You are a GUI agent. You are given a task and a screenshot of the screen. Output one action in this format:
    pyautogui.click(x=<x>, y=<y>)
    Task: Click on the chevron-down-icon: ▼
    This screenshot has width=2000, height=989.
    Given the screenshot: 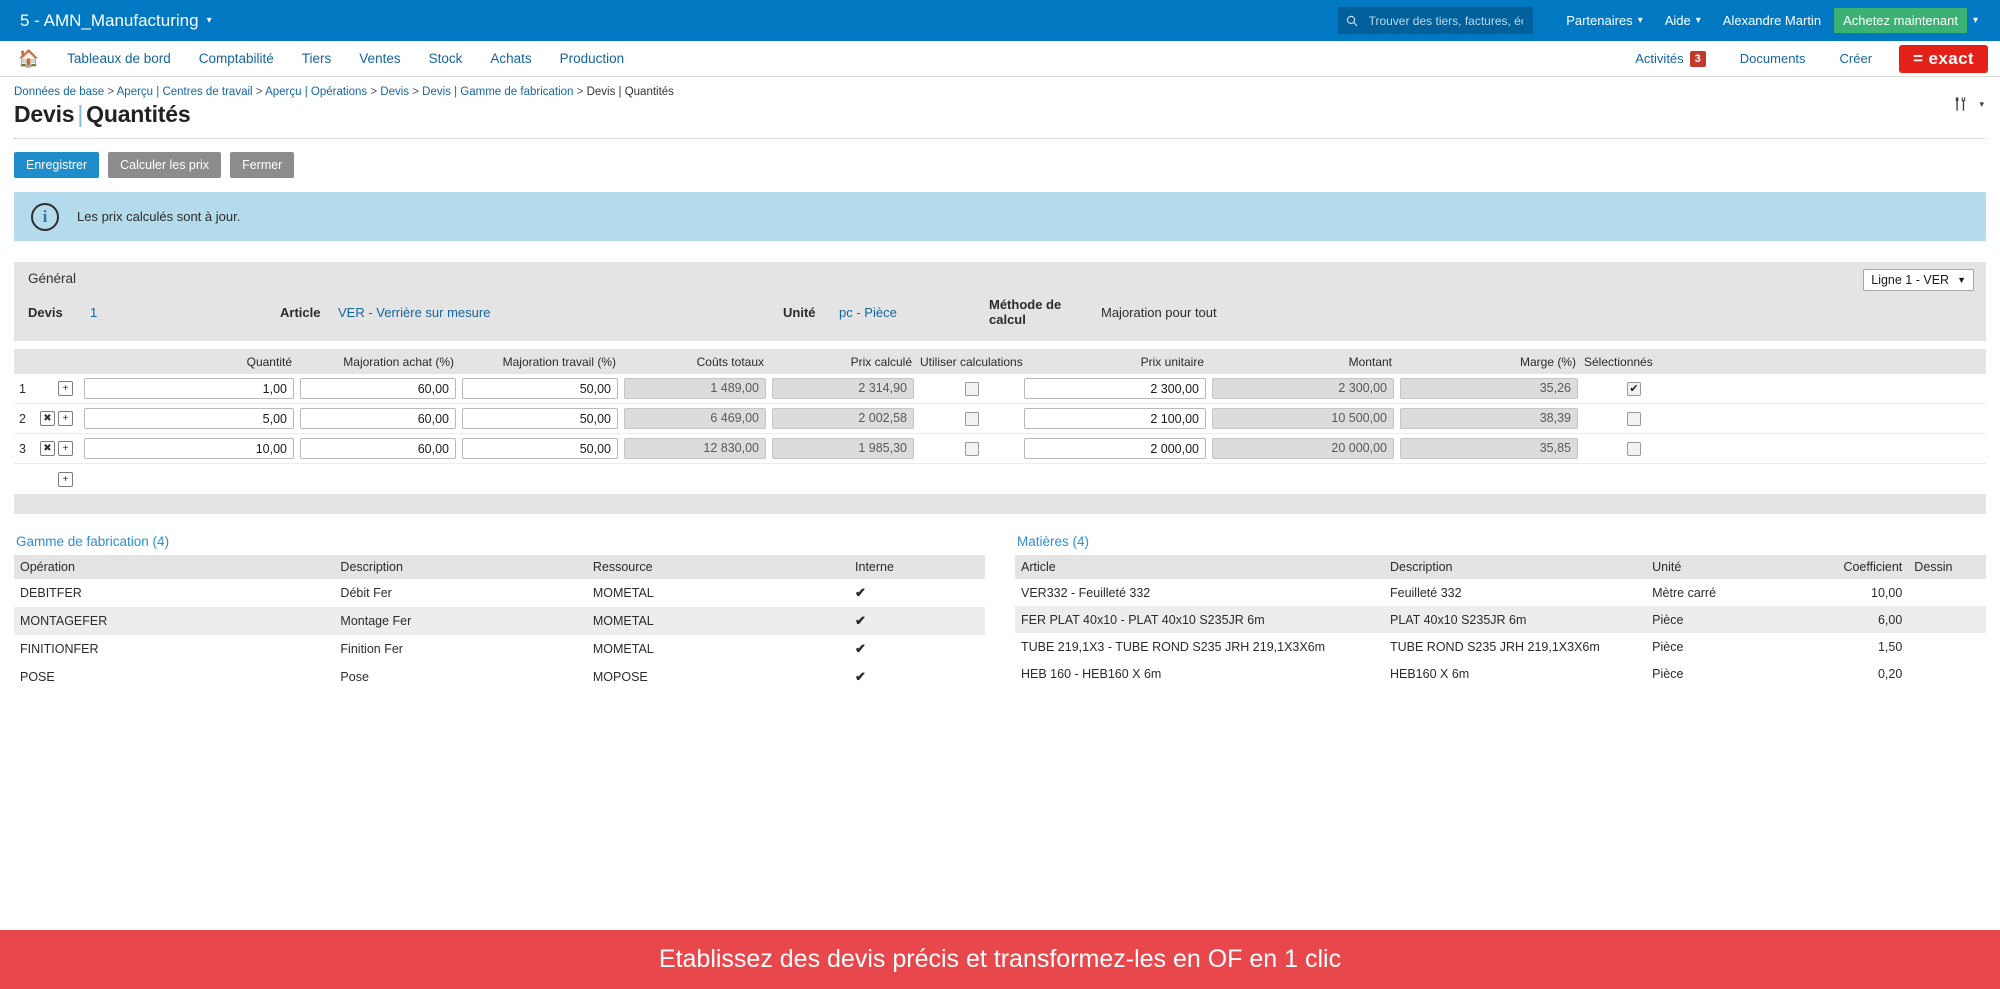 What is the action you would take?
    pyautogui.click(x=1961, y=280)
    